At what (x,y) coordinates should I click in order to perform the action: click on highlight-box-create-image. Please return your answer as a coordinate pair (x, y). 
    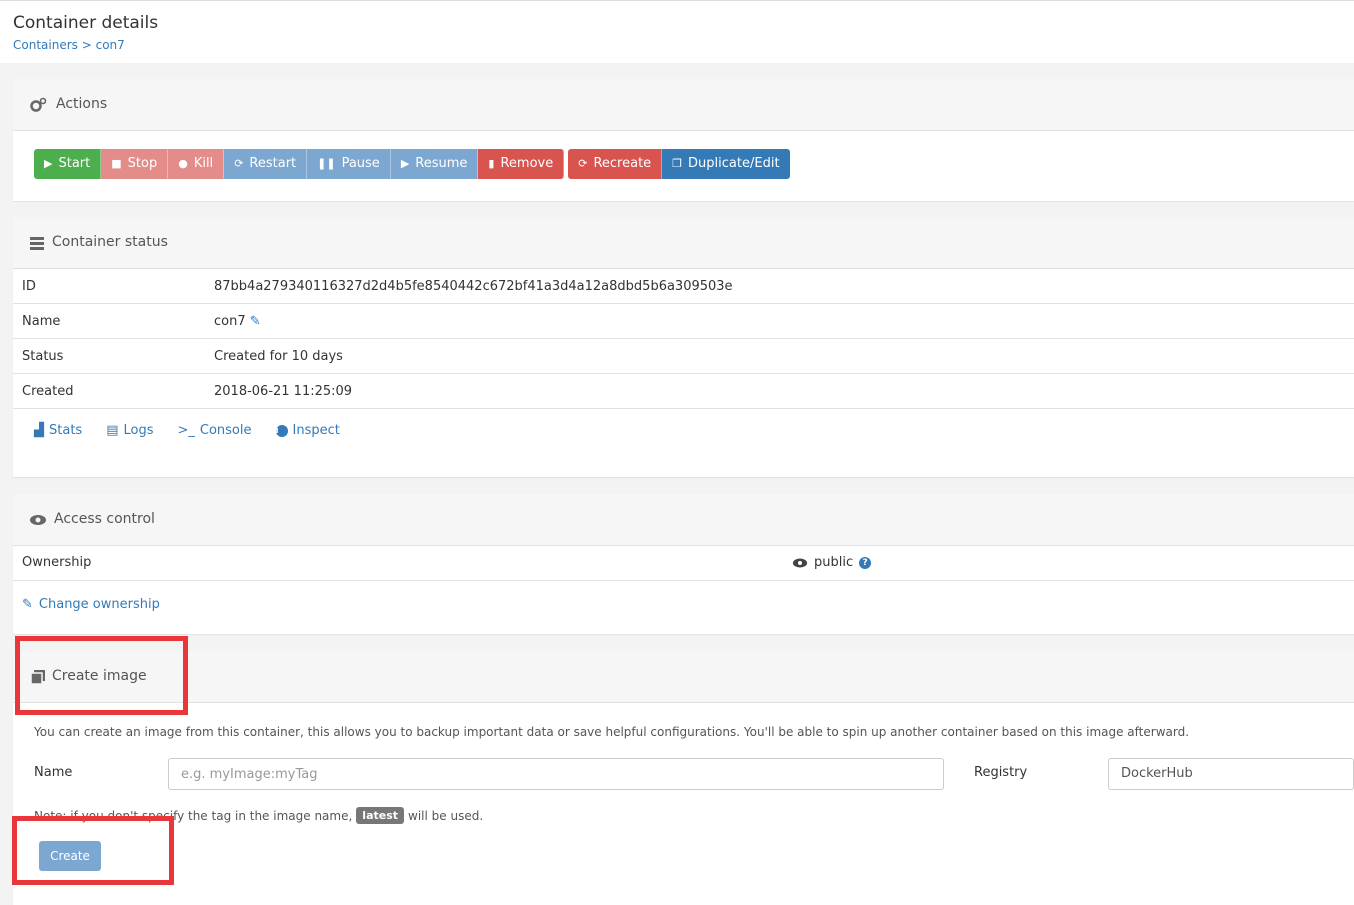
    Looking at the image, I should click on (101, 675).